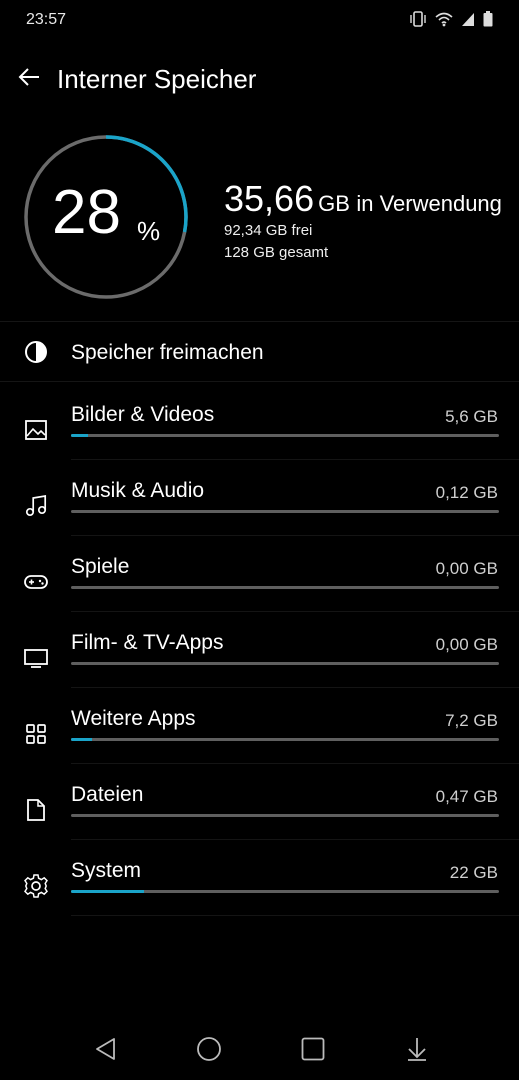 This screenshot has height=1080, width=519. I want to click on total-space: 128 GB gesamt, so click(276, 252).